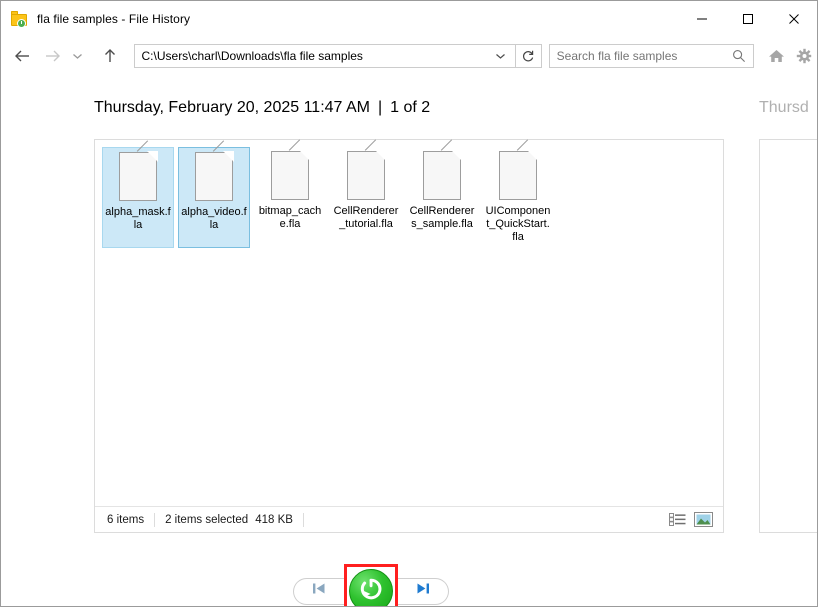 The image size is (818, 607). I want to click on title-bar: fla file samples - File History, so click(409, 18).